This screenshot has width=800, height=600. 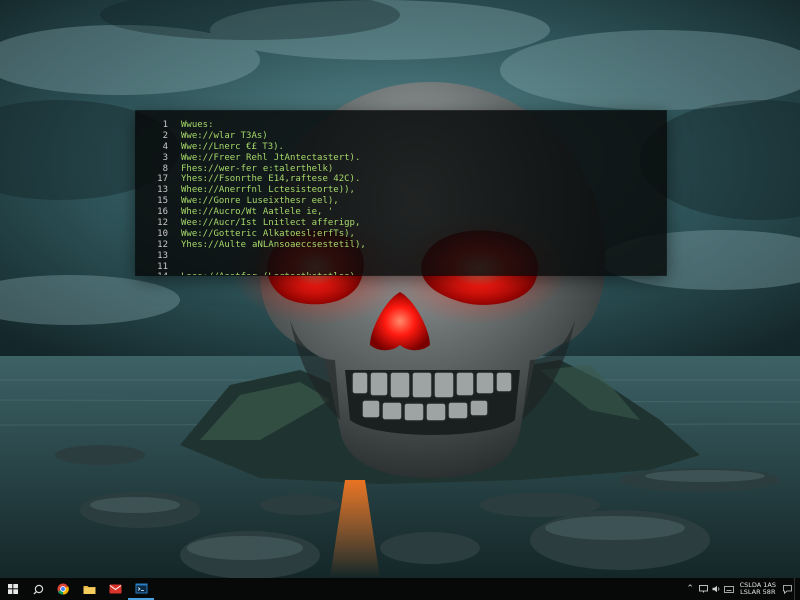 I want to click on taskbar-app-mail, so click(x=115, y=589).